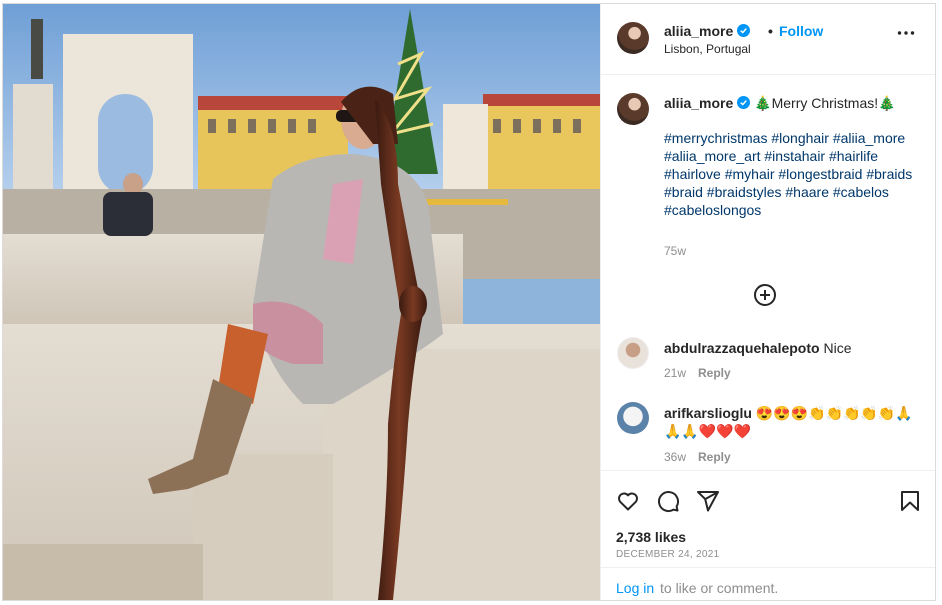  Describe the element at coordinates (708, 501) in the screenshot. I see `paper-plane-icon` at that location.